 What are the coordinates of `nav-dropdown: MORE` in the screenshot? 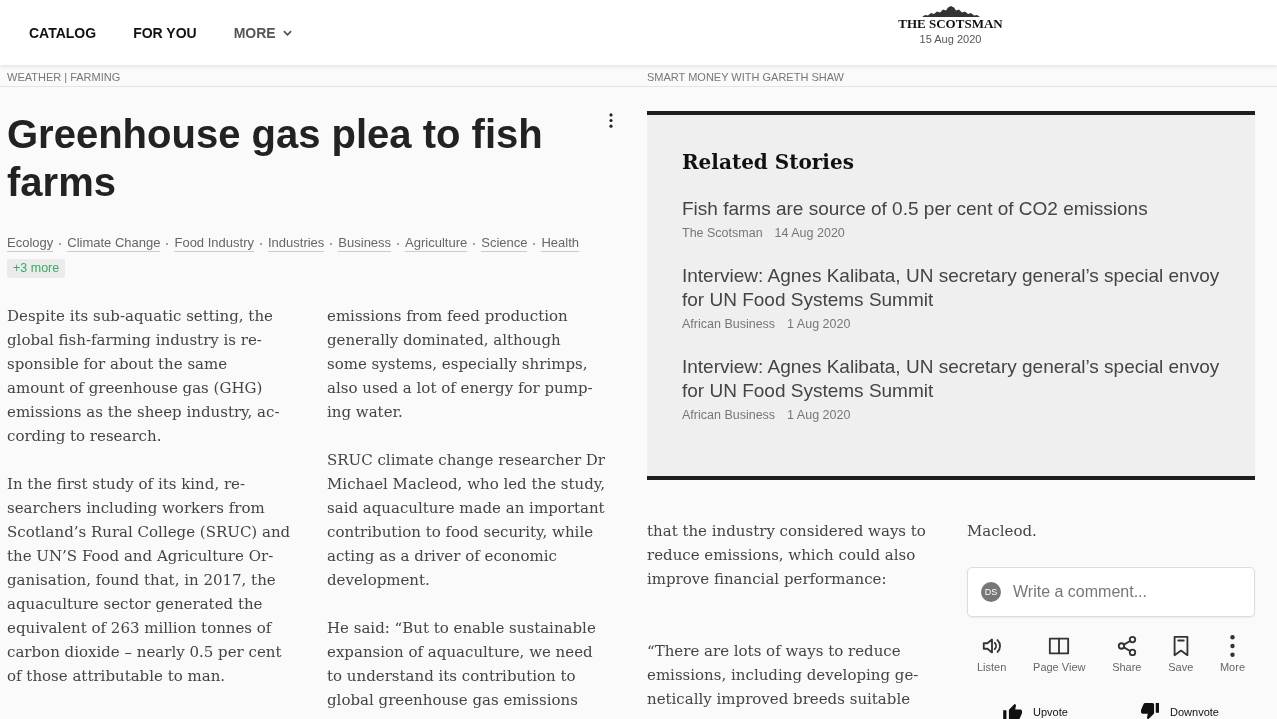 It's located at (262, 32).